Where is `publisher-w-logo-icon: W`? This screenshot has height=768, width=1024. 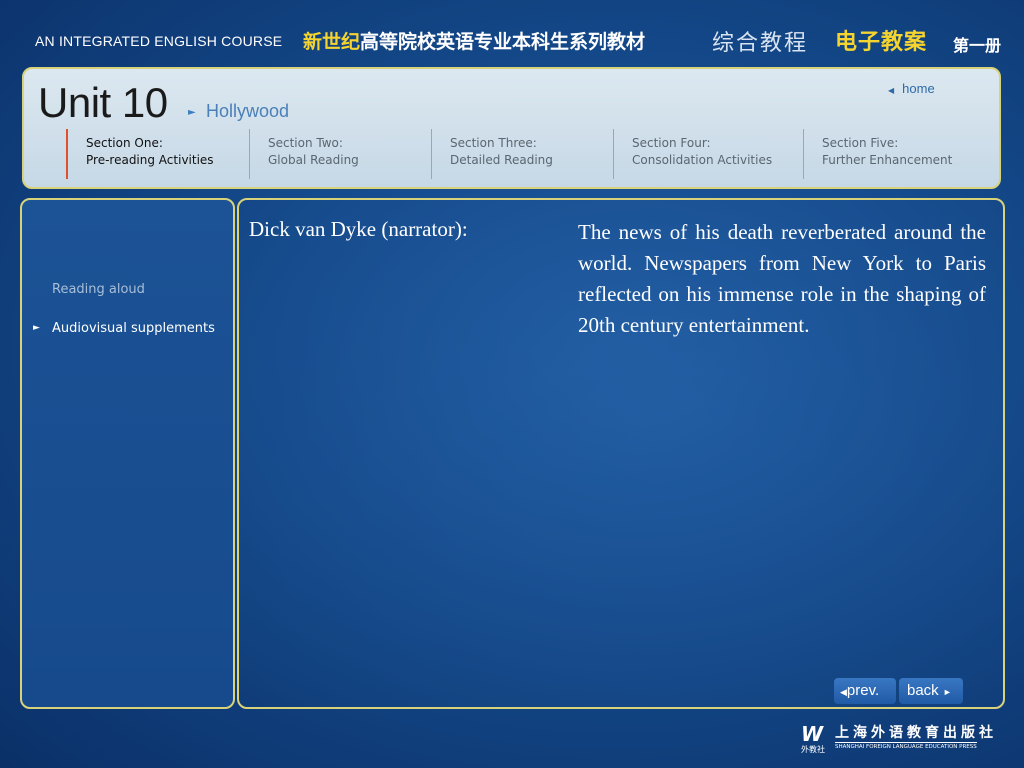
publisher-w-logo-icon: W is located at coordinates (812, 734).